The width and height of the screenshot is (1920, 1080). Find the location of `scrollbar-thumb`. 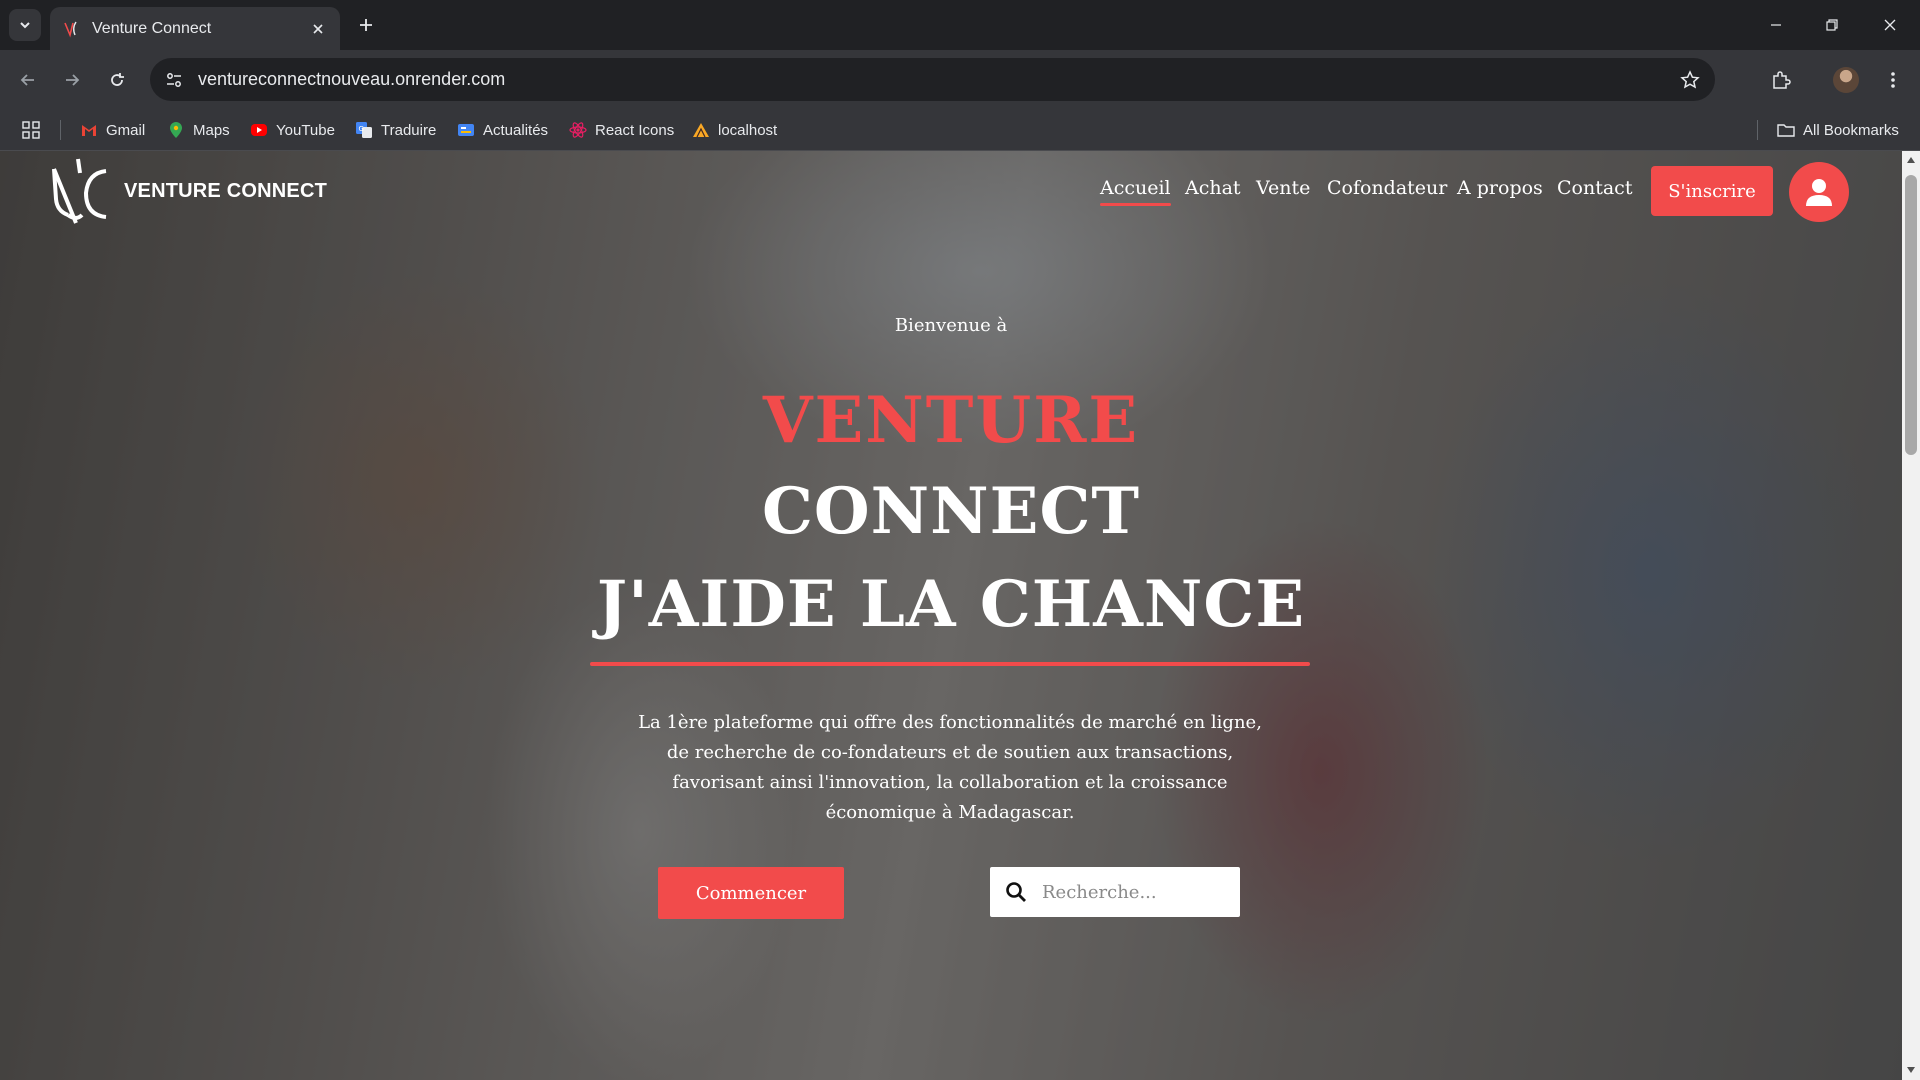

scrollbar-thumb is located at coordinates (1911, 315).